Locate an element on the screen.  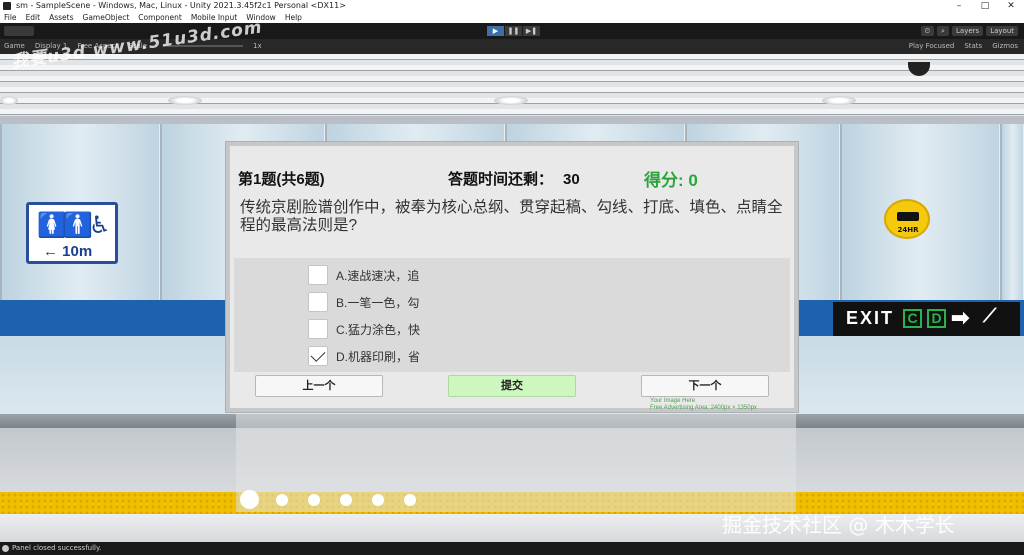
option-c-checkbox is located at coordinates (318, 329).